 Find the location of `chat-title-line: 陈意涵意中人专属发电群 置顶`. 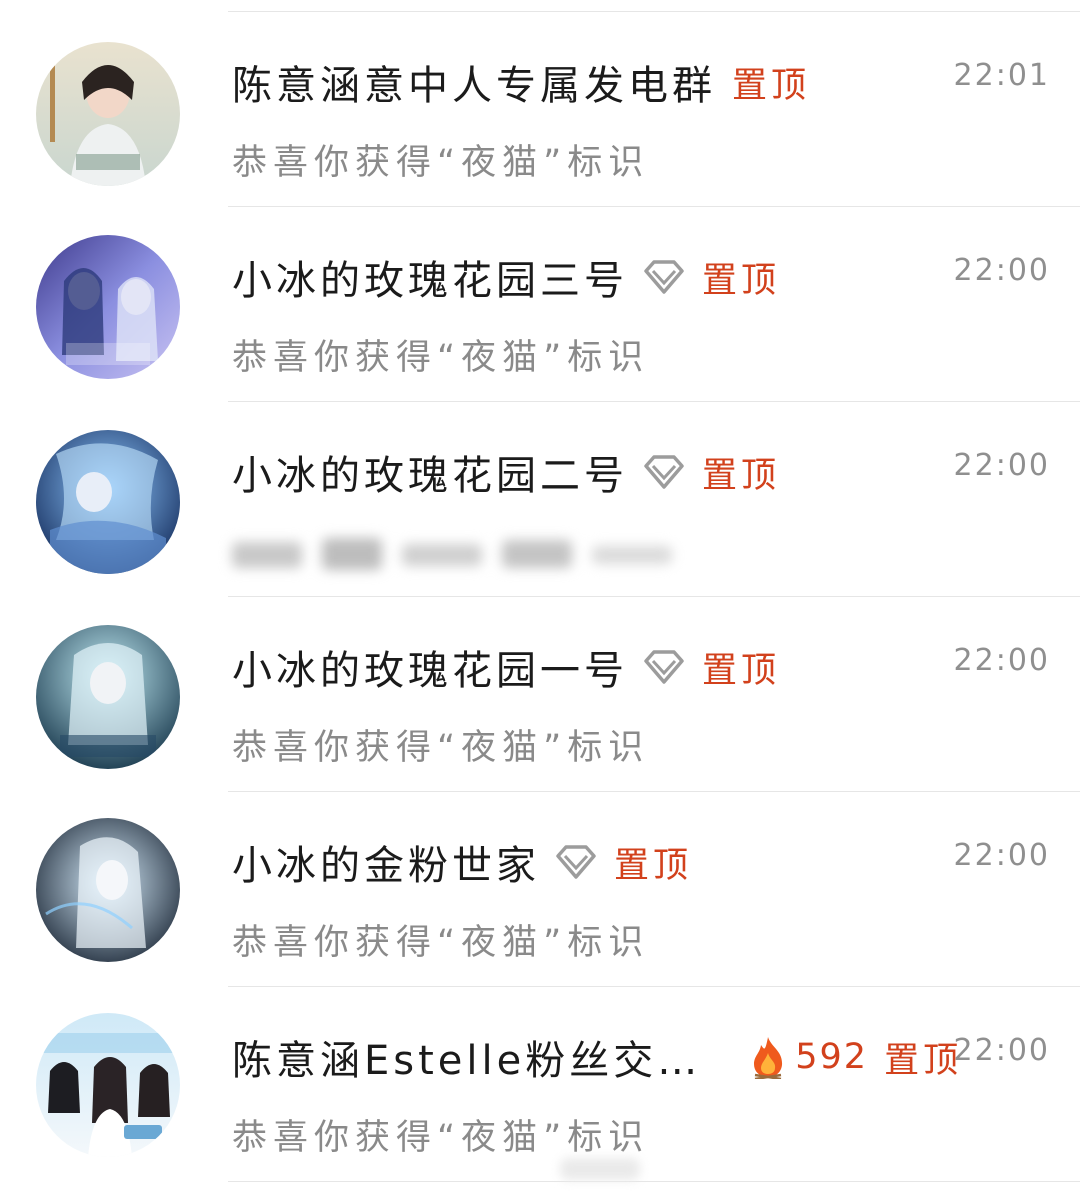

chat-title-line: 陈意涵意中人专属发电群 置顶 is located at coordinates (521, 82).